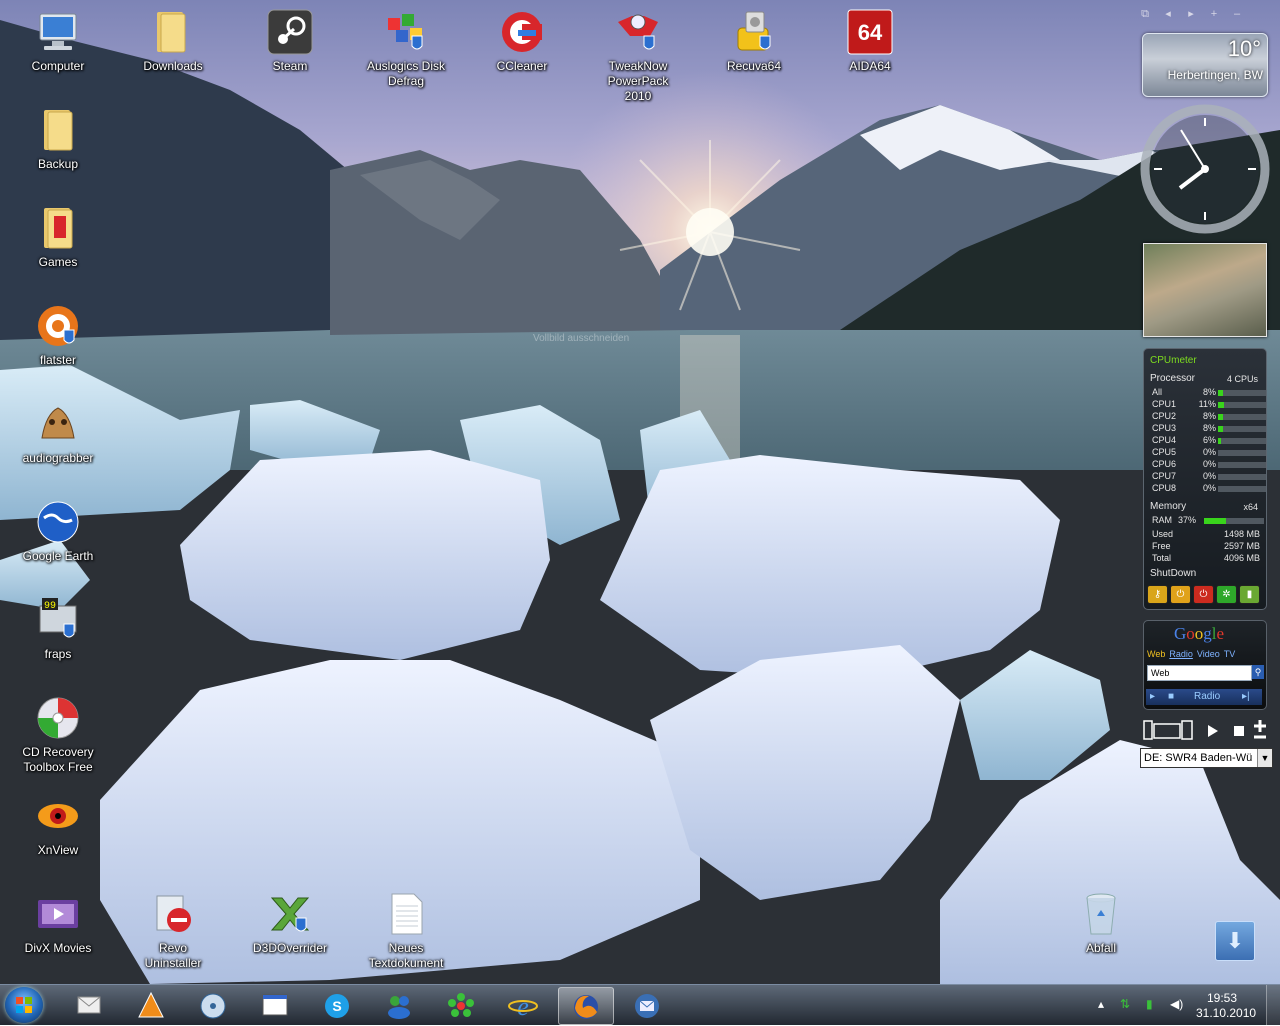 This screenshot has width=1280, height=1026. Describe the element at coordinates (1157, 594) in the screenshot. I see `lock-button: ⚷` at that location.